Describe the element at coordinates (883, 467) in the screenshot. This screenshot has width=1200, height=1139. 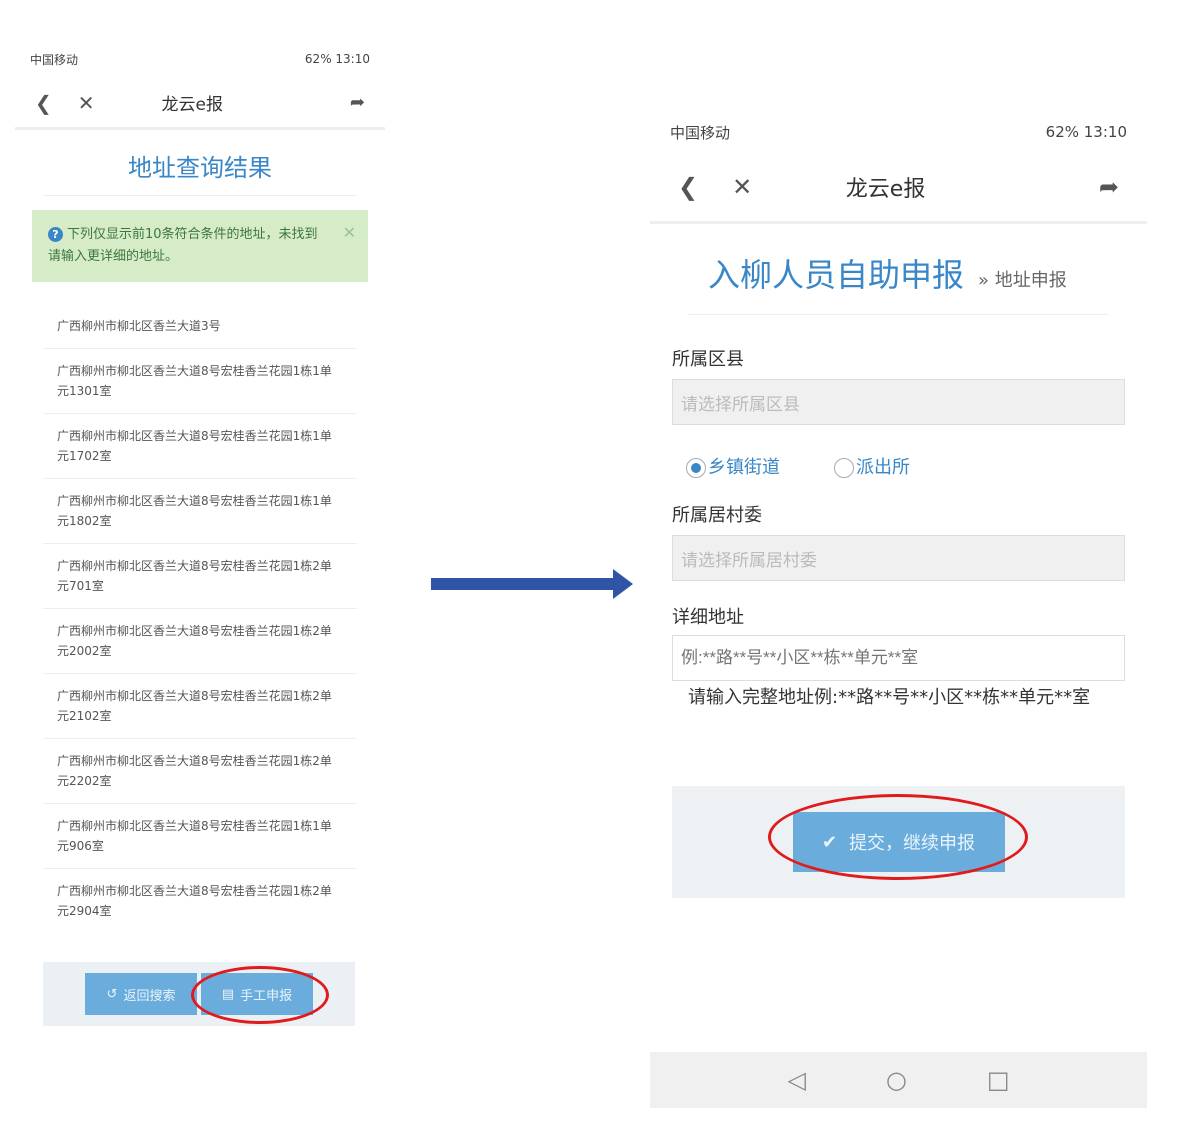
I see `radio-police-label: 派出所` at that location.